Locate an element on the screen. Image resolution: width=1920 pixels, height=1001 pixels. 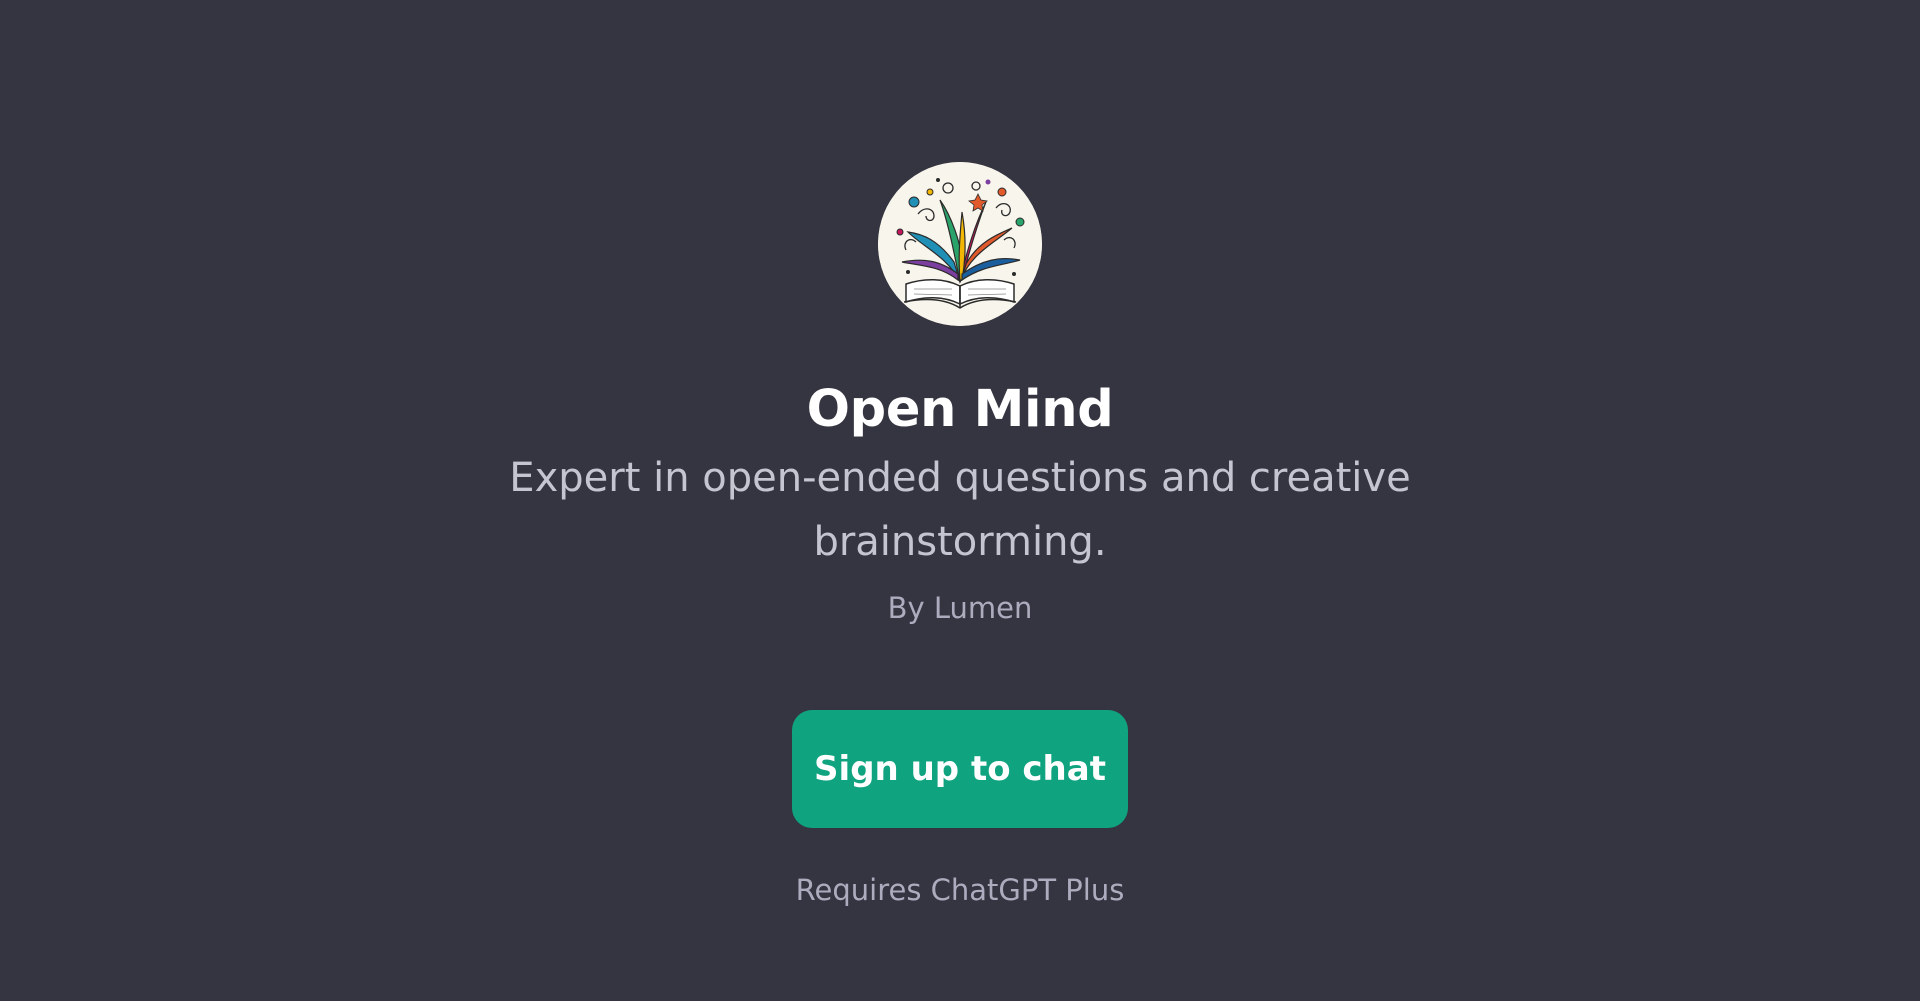
gpt-avatar is located at coordinates (960, 244).